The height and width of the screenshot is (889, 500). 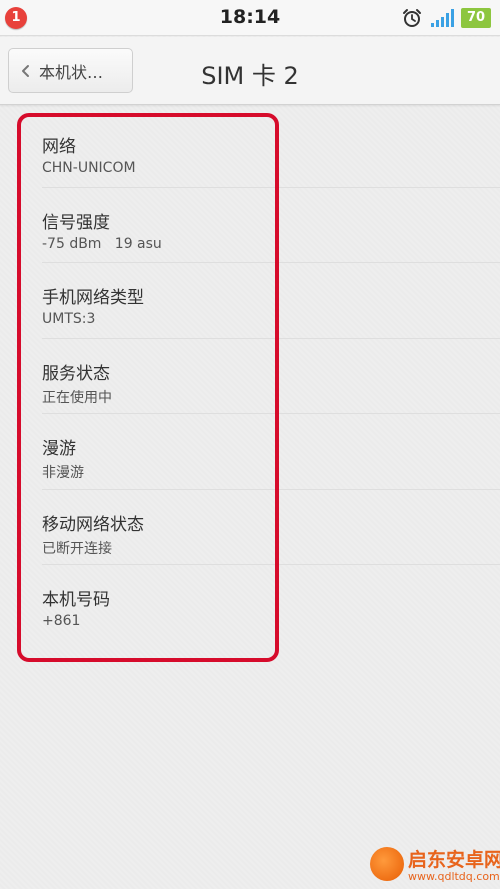 I want to click on watermark-url: www.qdltdq.com, so click(x=454, y=876).